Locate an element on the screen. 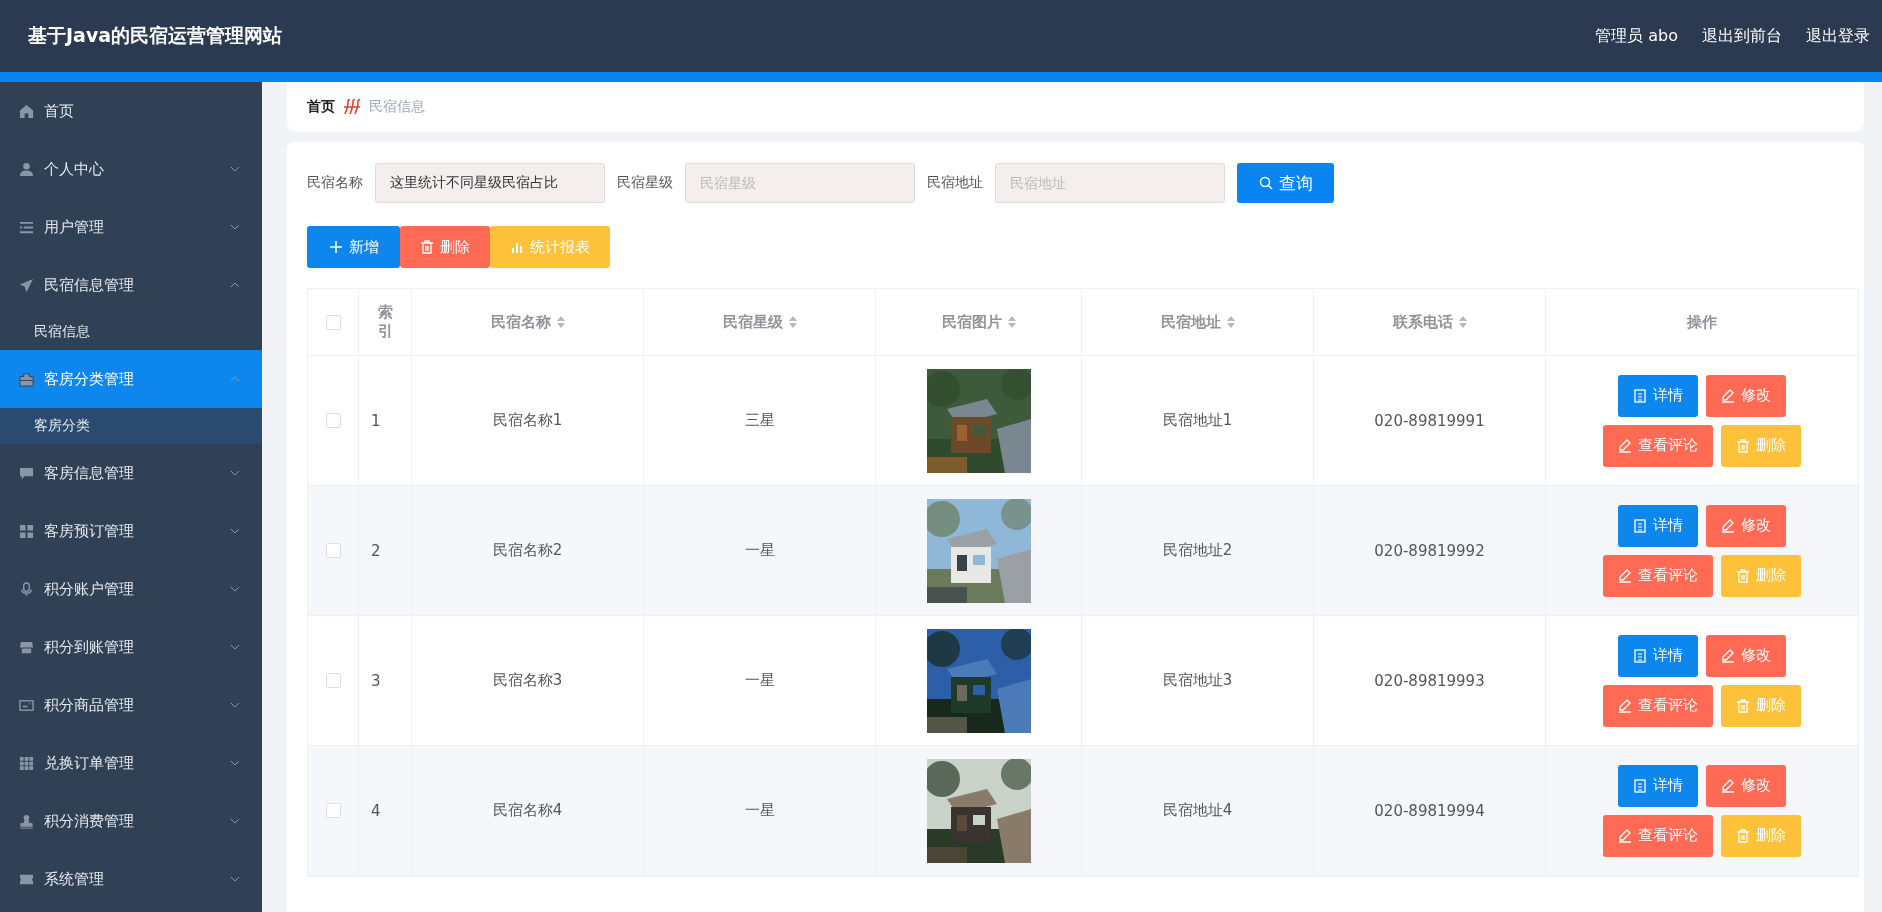 This screenshot has height=912, width=1882. column-header: 民宿星级 is located at coordinates (752, 322).